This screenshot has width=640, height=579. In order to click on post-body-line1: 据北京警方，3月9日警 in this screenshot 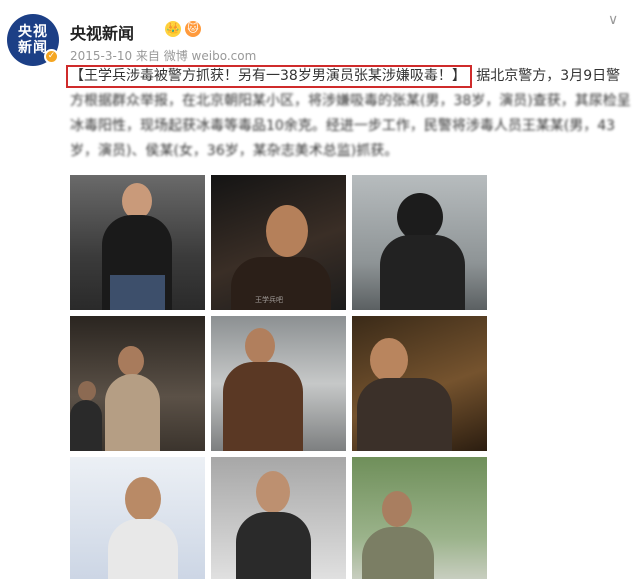, I will do `click(548, 76)`.